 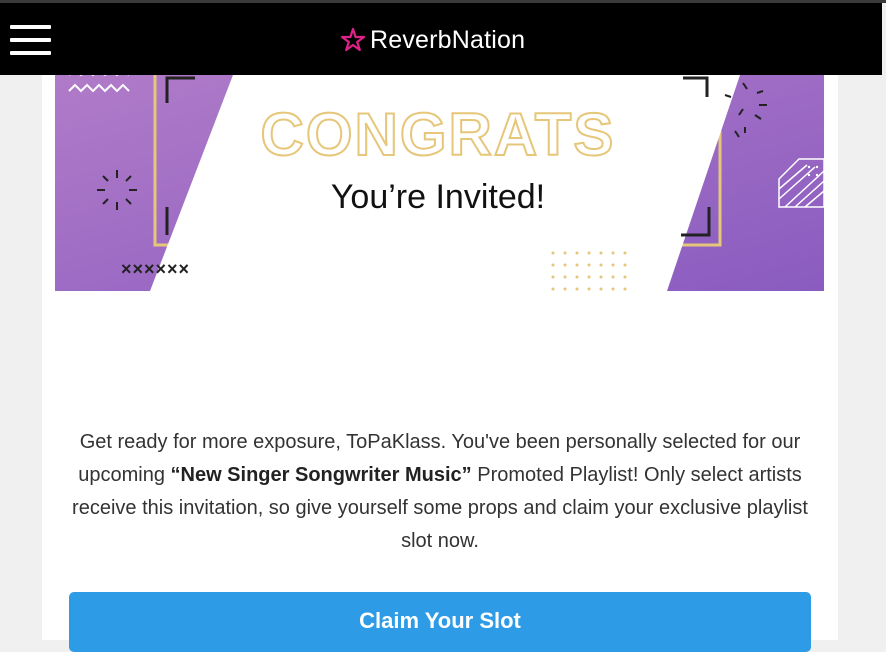 I want to click on invited-subheadline: You’re Invited!, so click(x=438, y=197).